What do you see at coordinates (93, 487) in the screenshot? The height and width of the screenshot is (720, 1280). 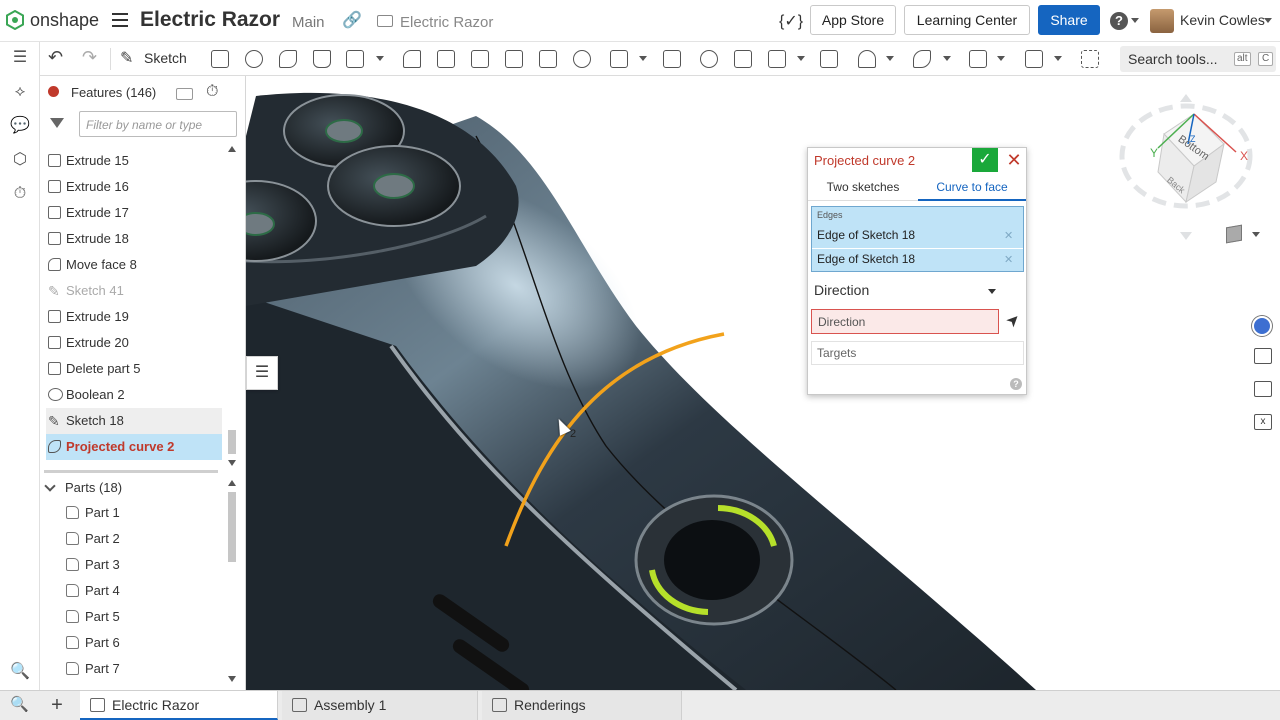 I see `parts-title: Parts (18)` at bounding box center [93, 487].